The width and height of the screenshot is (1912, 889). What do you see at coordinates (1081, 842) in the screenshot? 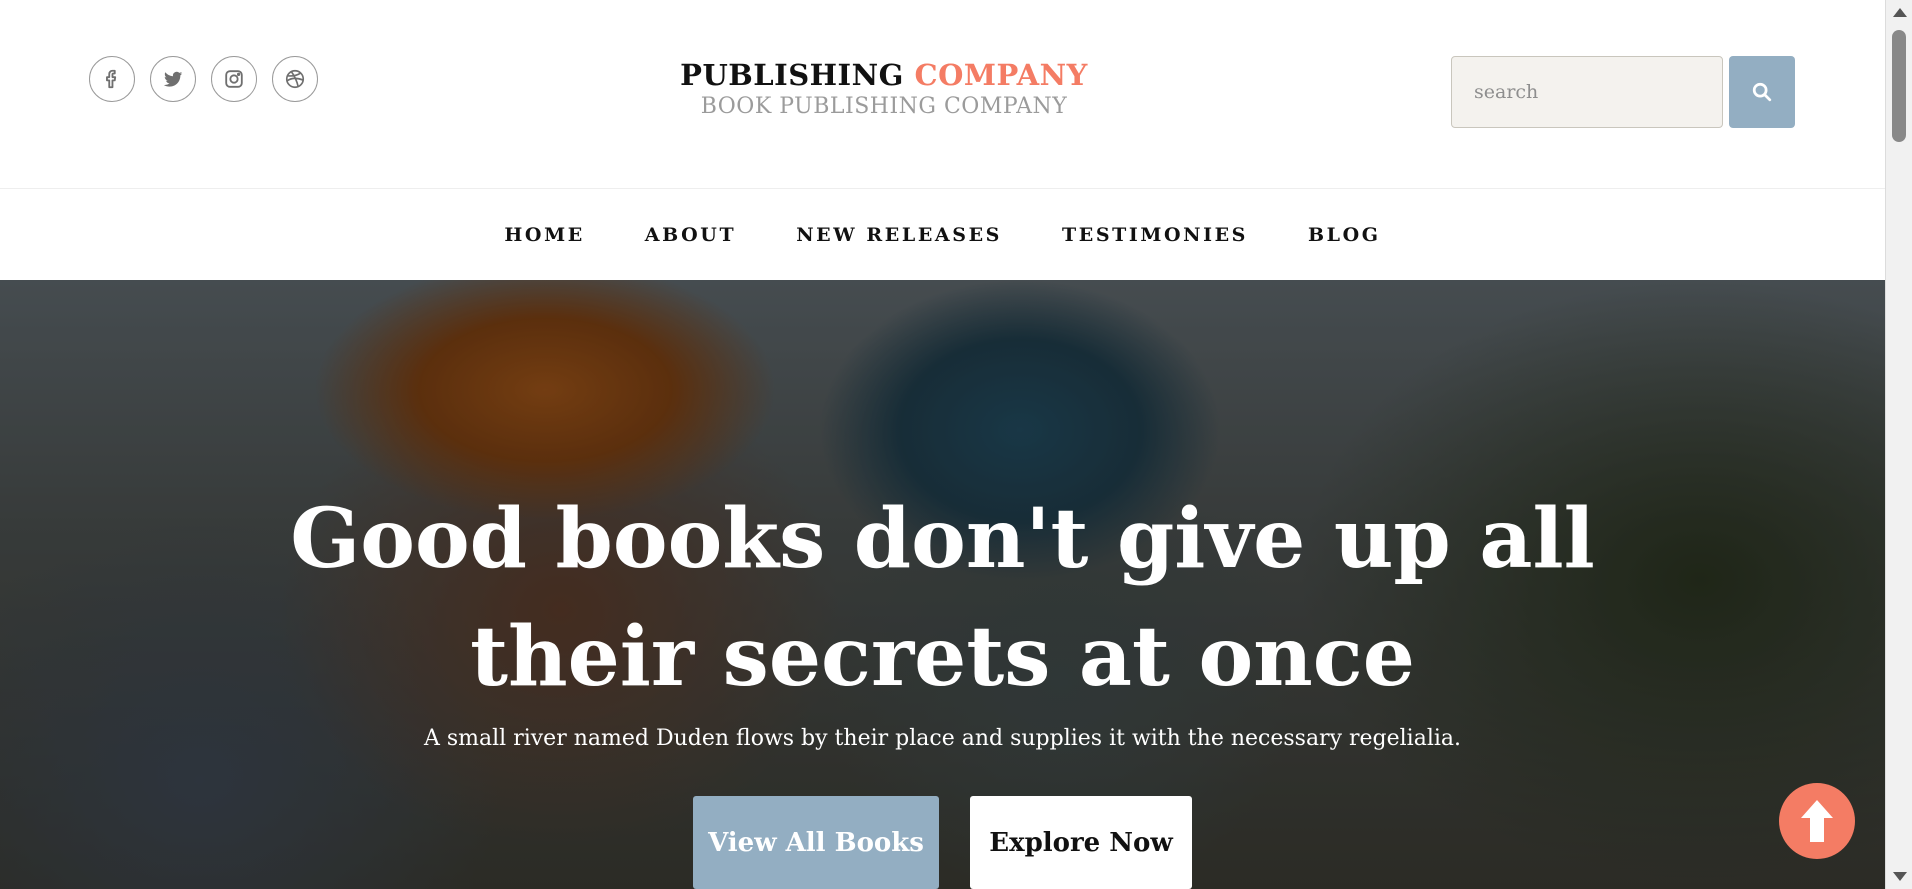
I see `explore-now-button: Explore Now` at bounding box center [1081, 842].